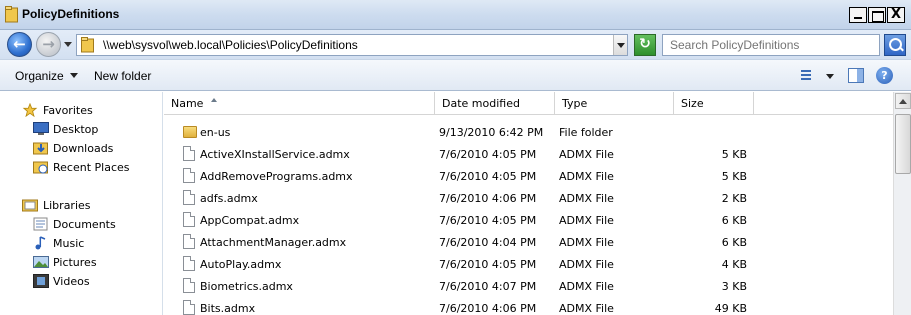 The height and width of the screenshot is (315, 911). What do you see at coordinates (804, 76) in the screenshot?
I see `change-view-button` at bounding box center [804, 76].